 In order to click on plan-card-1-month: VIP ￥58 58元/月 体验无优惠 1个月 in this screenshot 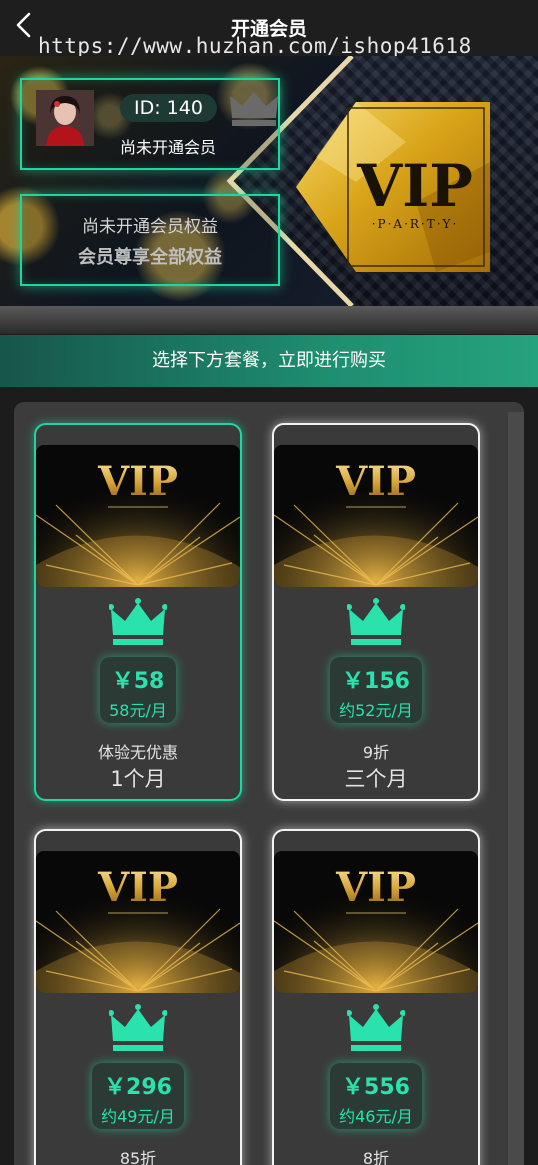, I will do `click(138, 612)`.